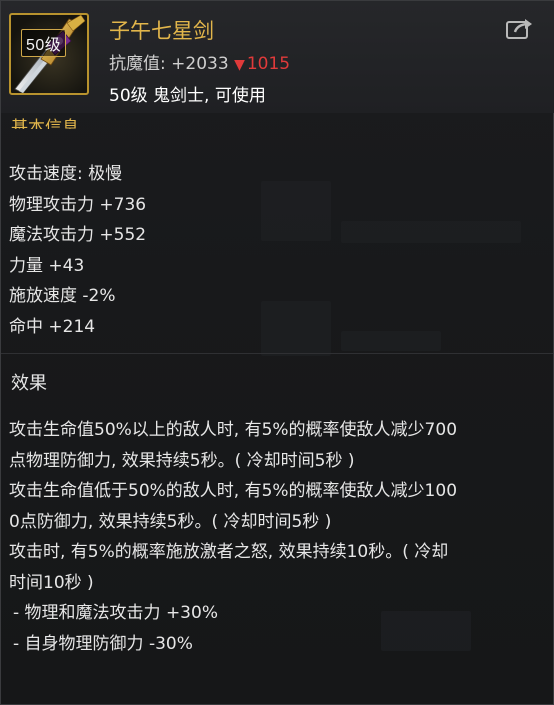 The height and width of the screenshot is (705, 554). Describe the element at coordinates (62, 296) in the screenshot. I see `stat-cast-speed: 施放速度 -2%` at that location.